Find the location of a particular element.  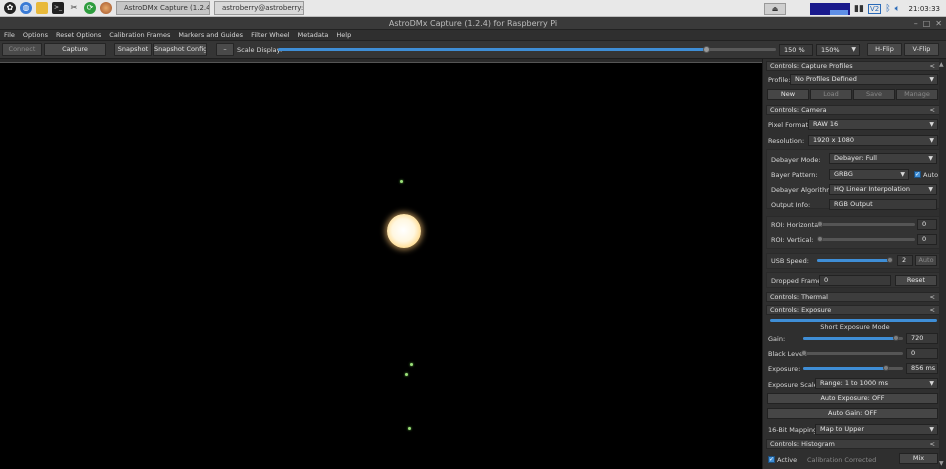

menu-markers-guides: Markers and Guides is located at coordinates (210, 35).